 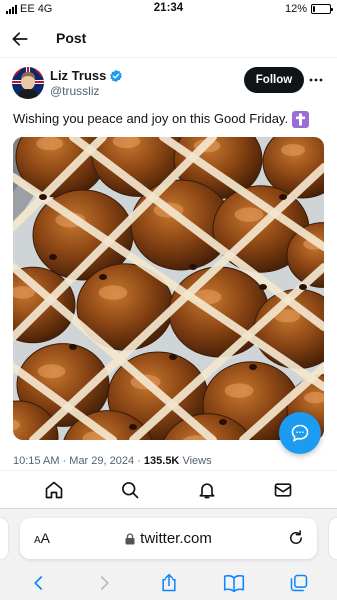 What do you see at coordinates (301, 119) in the screenshot?
I see `latin-cross-icon` at bounding box center [301, 119].